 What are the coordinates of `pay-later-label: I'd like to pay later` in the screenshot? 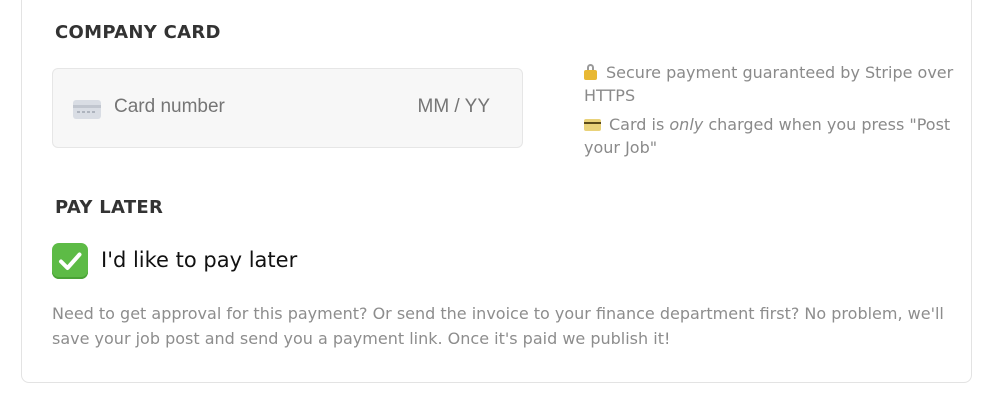 It's located at (199, 260).